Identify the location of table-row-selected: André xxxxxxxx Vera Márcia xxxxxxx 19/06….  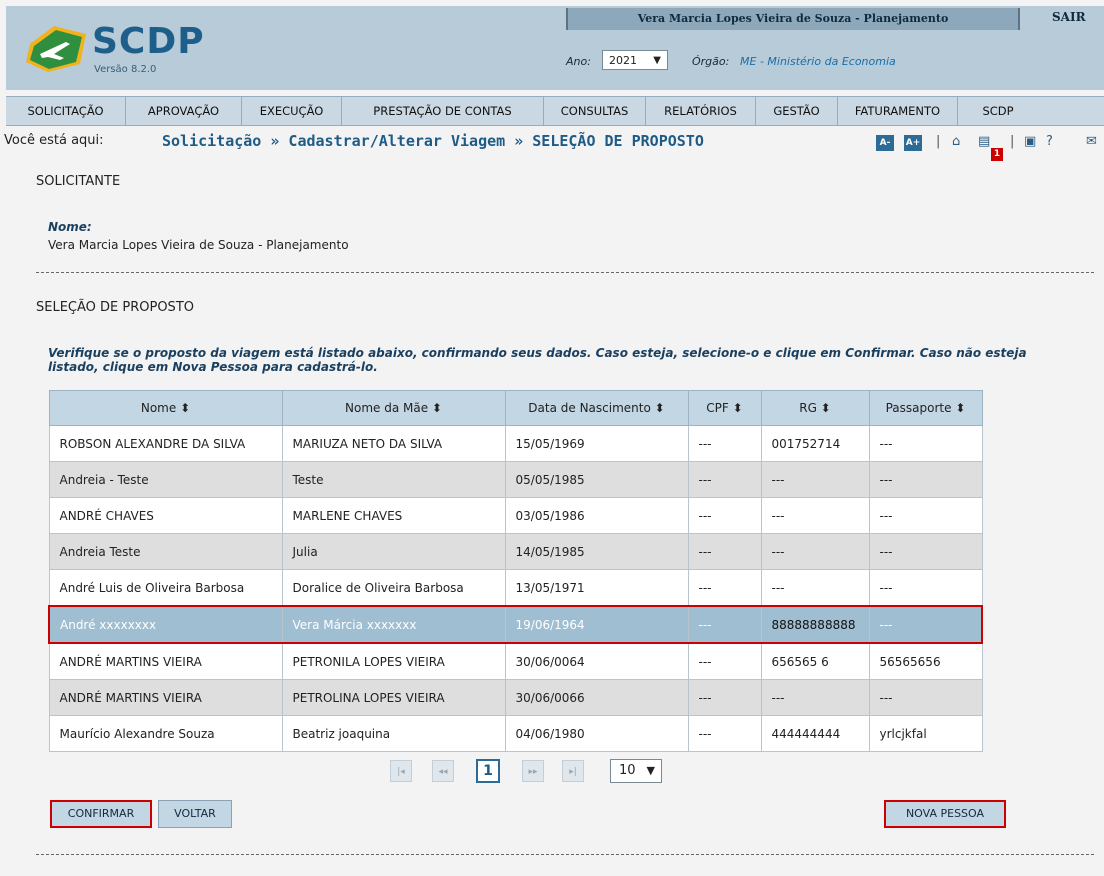
(515, 624).